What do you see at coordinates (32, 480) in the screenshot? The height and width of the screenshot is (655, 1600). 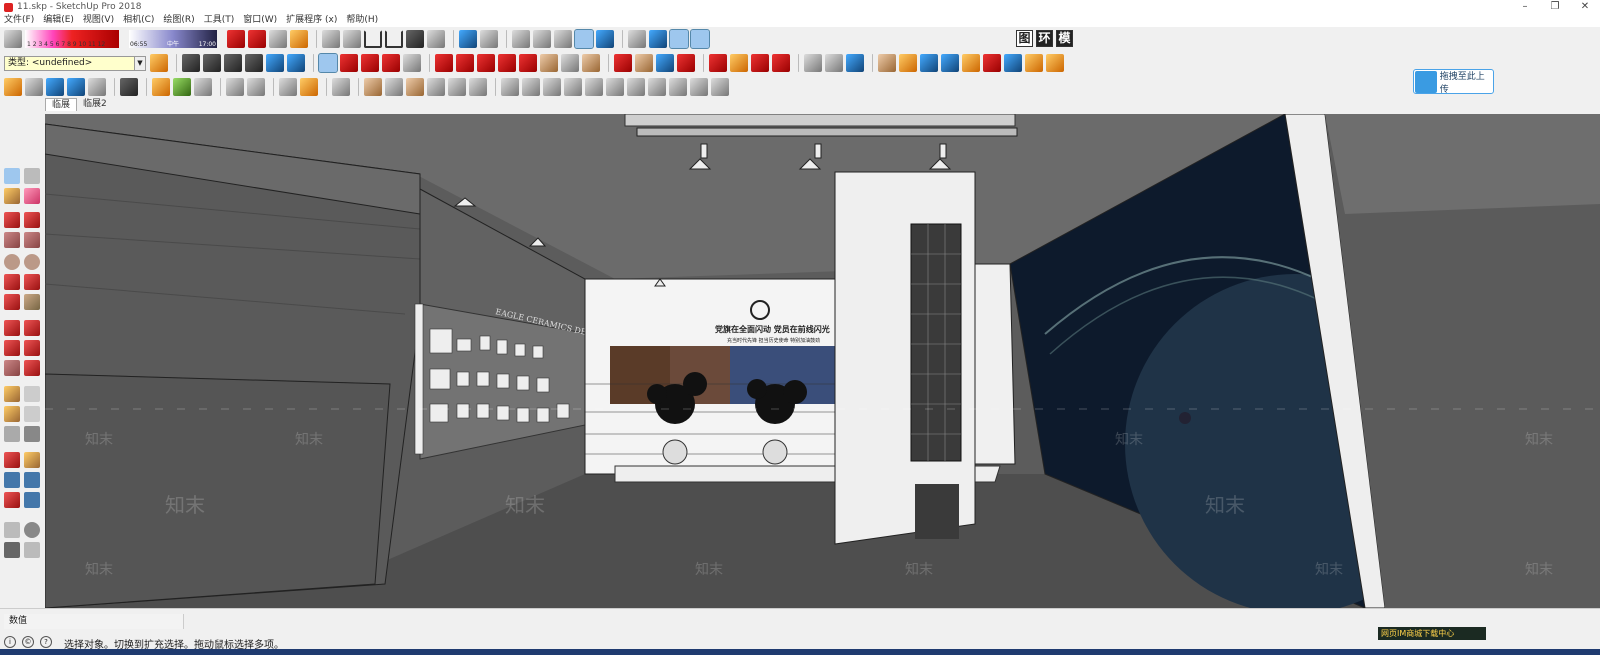 I see `zoom-window-icon` at bounding box center [32, 480].